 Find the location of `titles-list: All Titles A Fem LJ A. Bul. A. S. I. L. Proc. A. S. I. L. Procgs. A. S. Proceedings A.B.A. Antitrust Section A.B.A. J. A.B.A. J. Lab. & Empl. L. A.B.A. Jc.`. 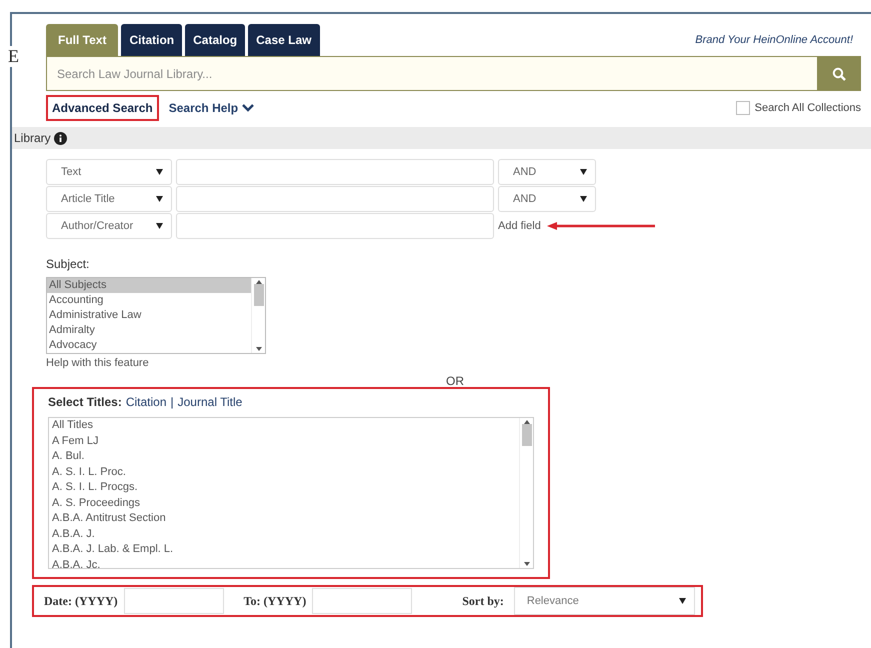

titles-list: All Titles A Fem LJ A. Bul. A. S. I. L. Proc. A. S. I. L. Procgs. A. S. Proceedings A.B.A. Antitrust Section A.B.A. J. A.B.A. J. Lab. & Empl. L. A.B.A. Jc. is located at coordinates (291, 493).